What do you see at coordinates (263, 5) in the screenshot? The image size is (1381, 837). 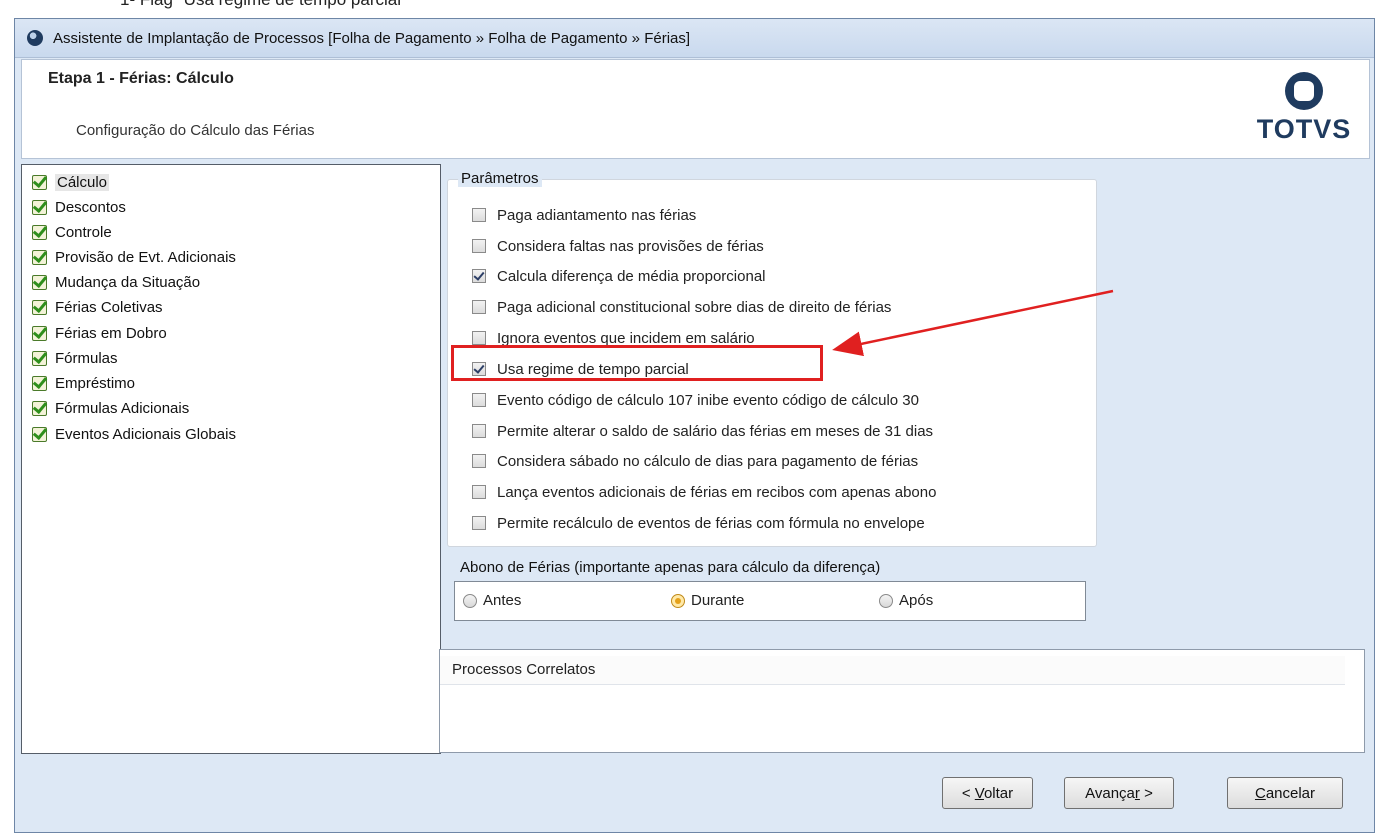 I see `caption-text: 1- Flag "Usa regime de tempo parcial"` at bounding box center [263, 5].